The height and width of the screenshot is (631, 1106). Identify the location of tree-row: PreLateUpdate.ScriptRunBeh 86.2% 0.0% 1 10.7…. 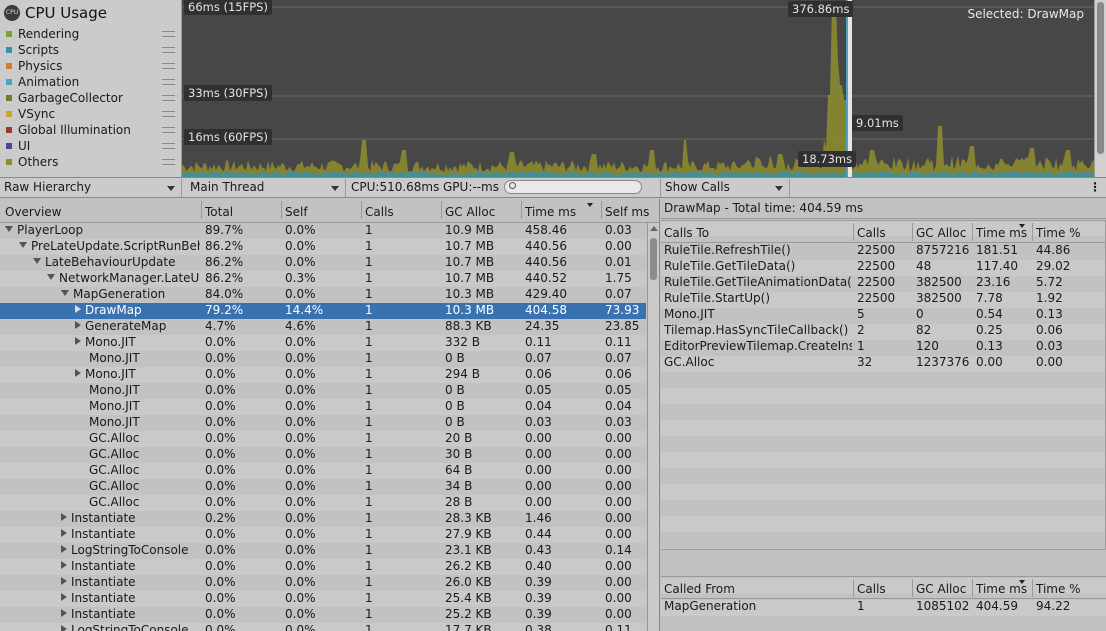
(323, 247).